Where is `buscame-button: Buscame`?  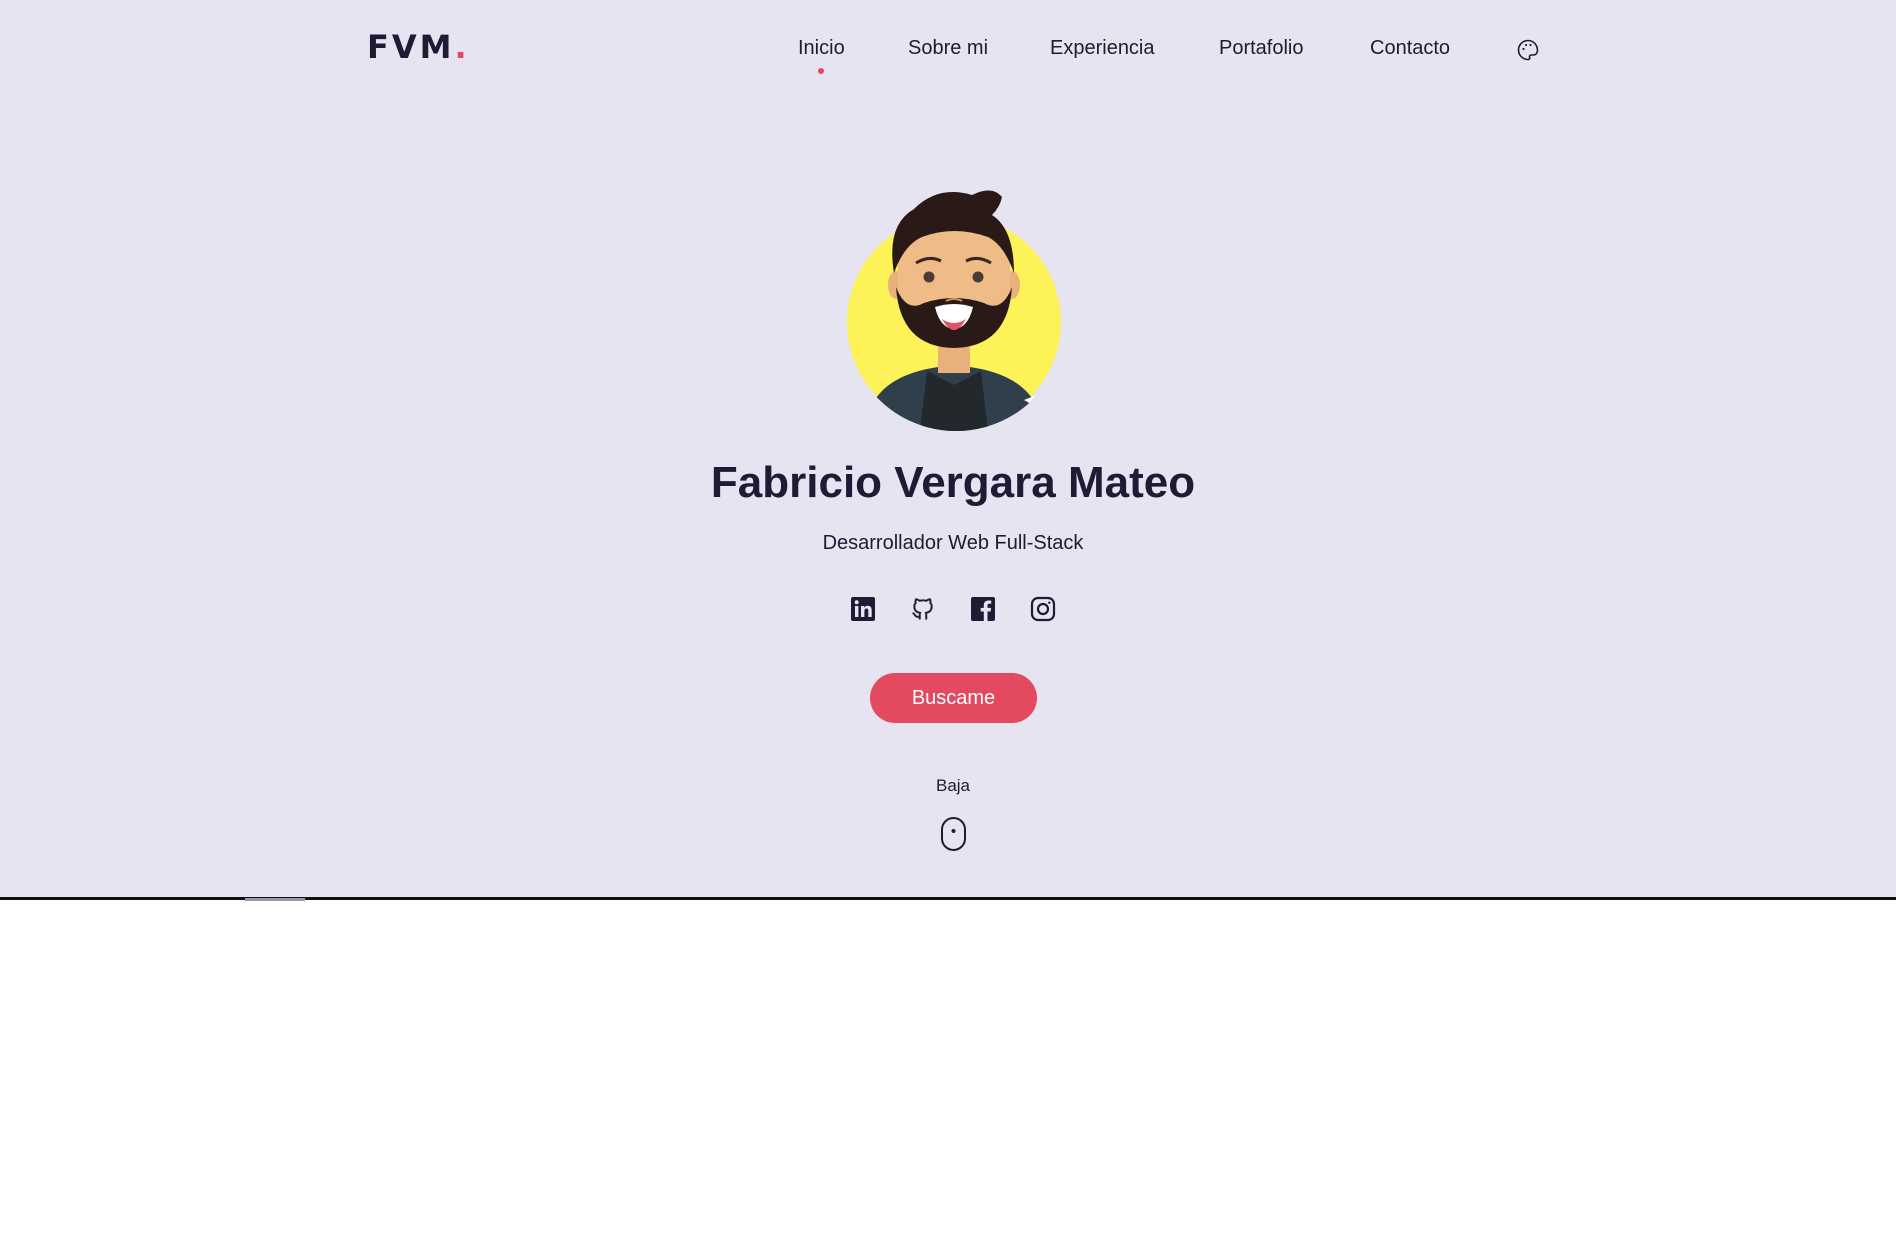 buscame-button: Buscame is located at coordinates (953, 698).